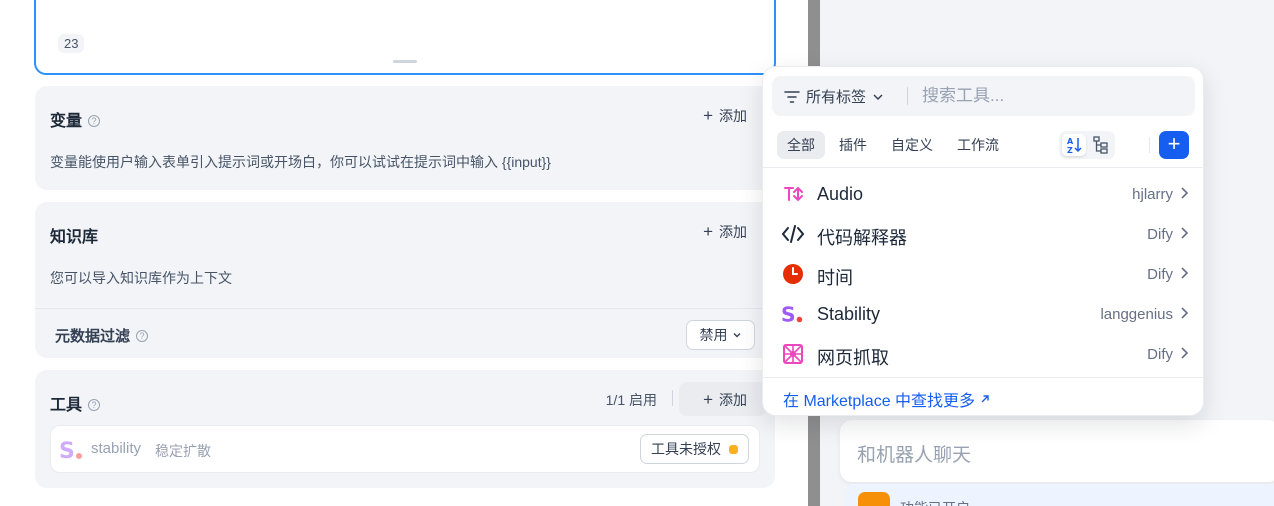 Image resolution: width=1274 pixels, height=506 pixels. I want to click on code-icon, so click(793, 234).